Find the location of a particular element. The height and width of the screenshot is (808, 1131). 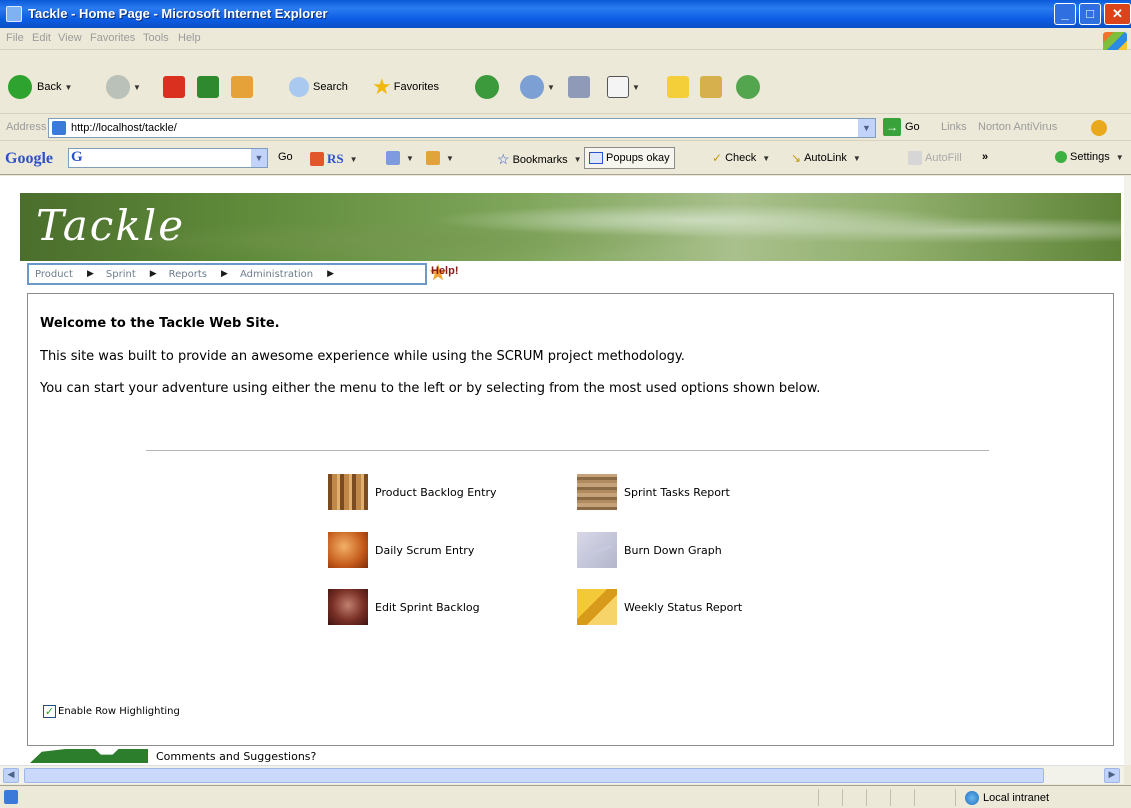

back-button: Back ▼ is located at coordinates (40, 87).